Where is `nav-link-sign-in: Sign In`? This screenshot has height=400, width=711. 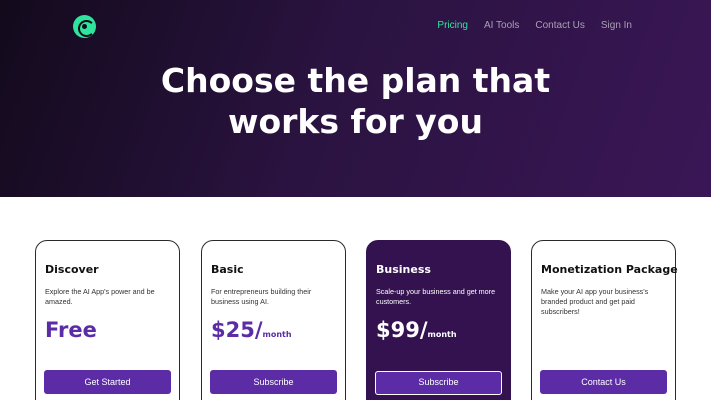 nav-link-sign-in: Sign In is located at coordinates (616, 25).